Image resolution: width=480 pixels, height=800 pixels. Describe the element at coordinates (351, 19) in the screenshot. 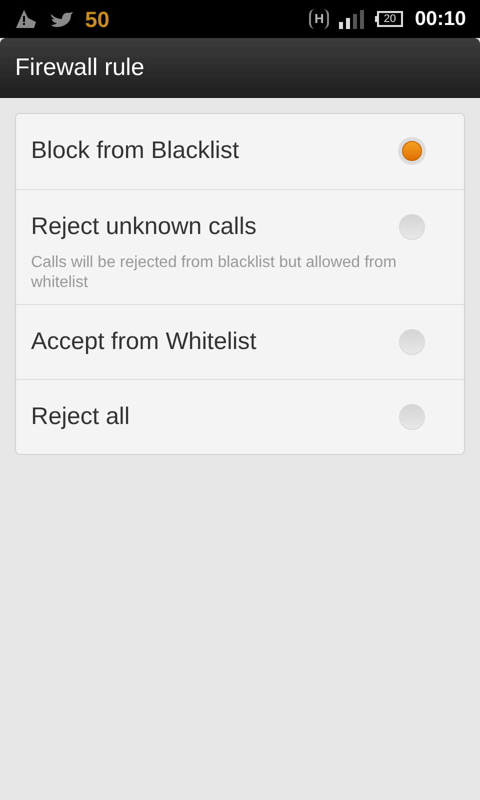

I see `signal-icon` at that location.